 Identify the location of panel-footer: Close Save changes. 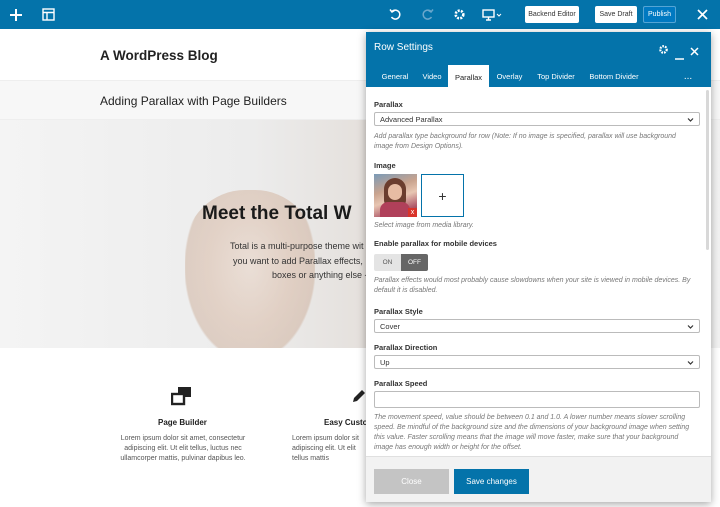
(538, 479).